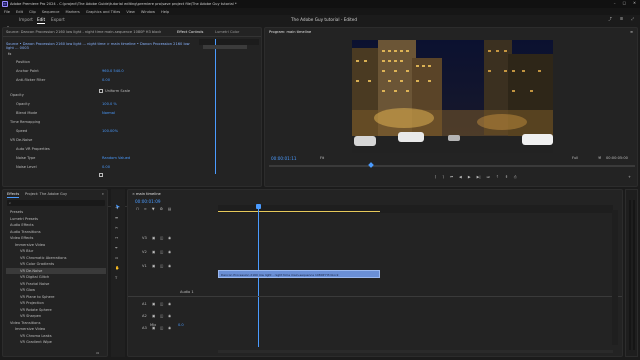  Describe the element at coordinates (56, 303) in the screenshot. I see `effects-tree-item: VR Projection` at that location.